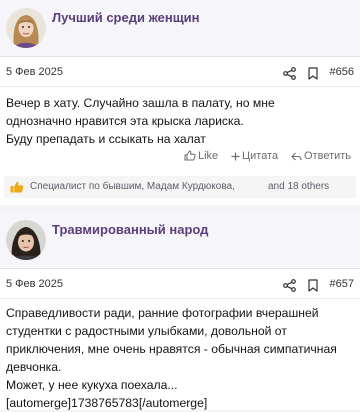 Image resolution: width=360 pixels, height=412 pixels. I want to click on like-label: Like, so click(208, 156).